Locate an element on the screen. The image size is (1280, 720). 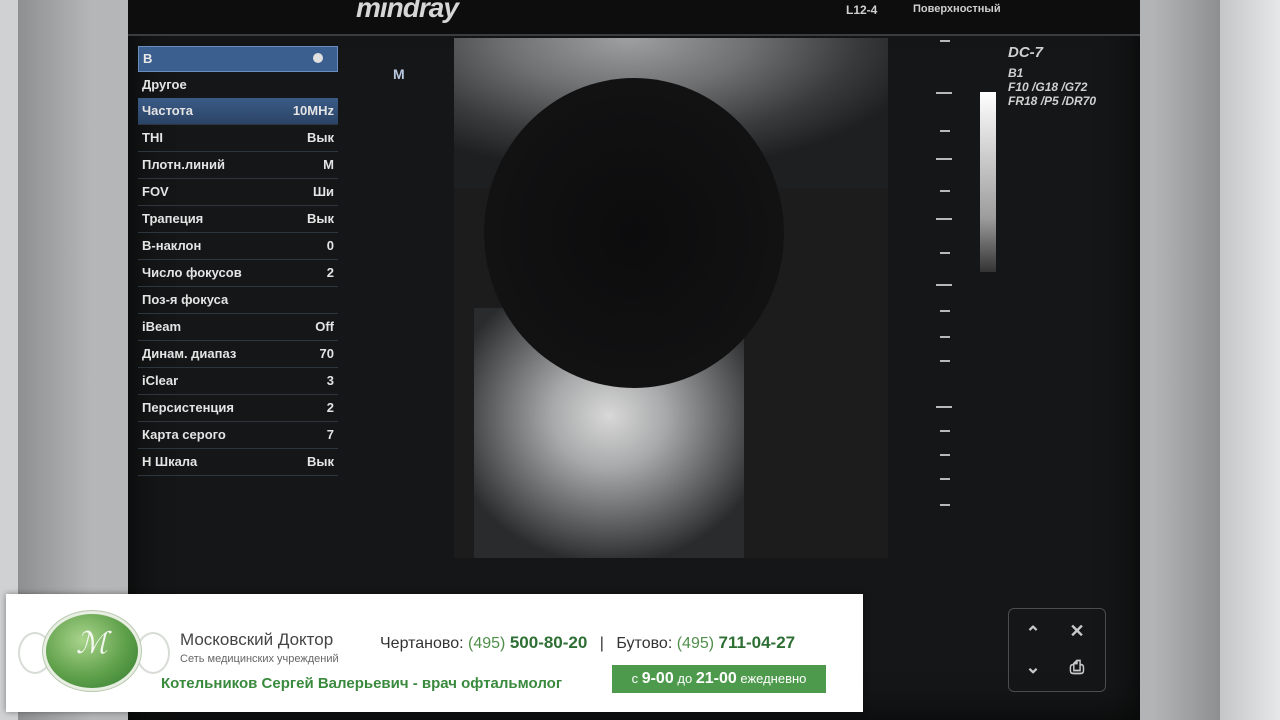
menu-item-label: Частота is located at coordinates (168, 110).